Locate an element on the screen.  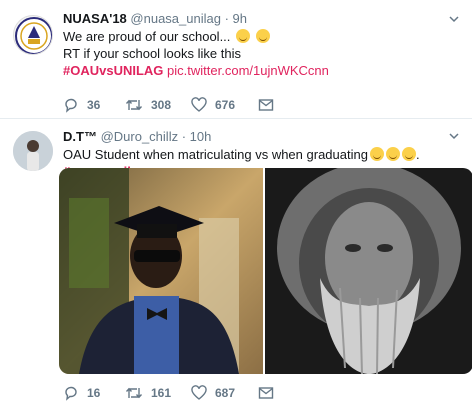
like-count: 687 is located at coordinates (225, 393).